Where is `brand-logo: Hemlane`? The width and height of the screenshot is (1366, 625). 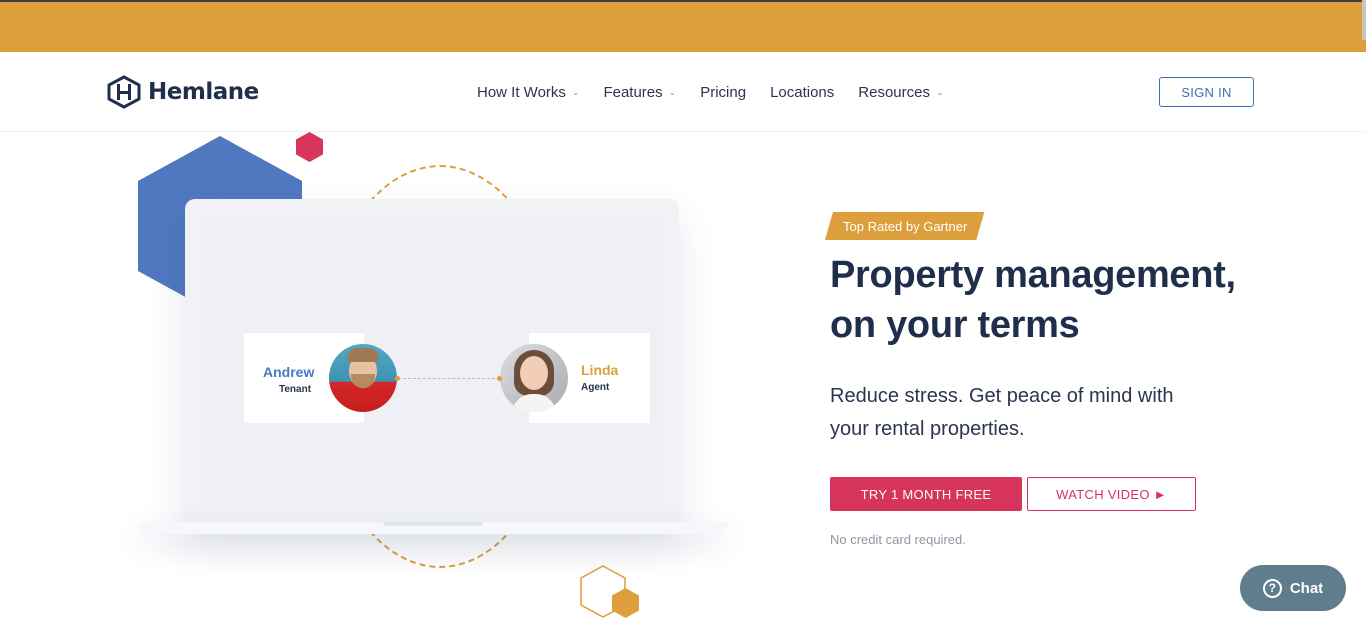
brand-logo: Hemlane is located at coordinates (182, 92).